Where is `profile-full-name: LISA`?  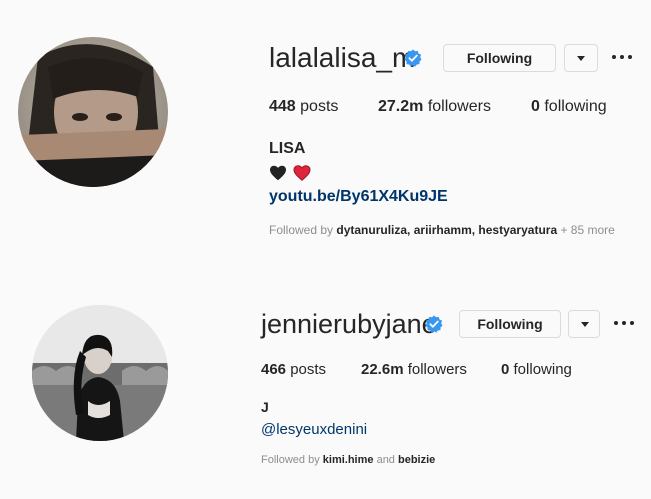
profile-full-name: LISA is located at coordinates (287, 148).